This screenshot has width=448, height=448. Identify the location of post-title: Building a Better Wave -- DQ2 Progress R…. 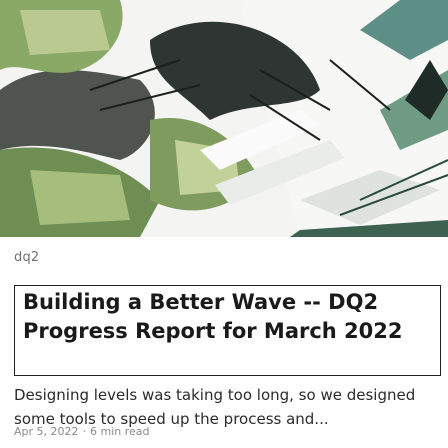
(228, 317).